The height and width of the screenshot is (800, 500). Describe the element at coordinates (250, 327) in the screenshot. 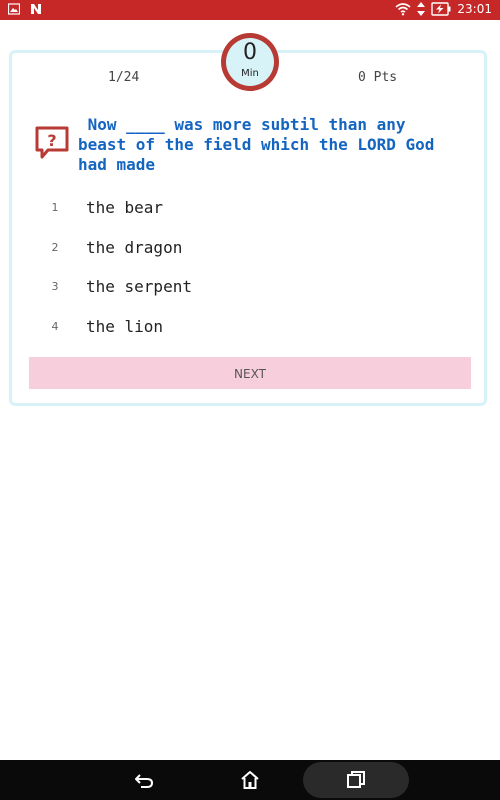

I see `answer-option-4: 4 the lion` at that location.